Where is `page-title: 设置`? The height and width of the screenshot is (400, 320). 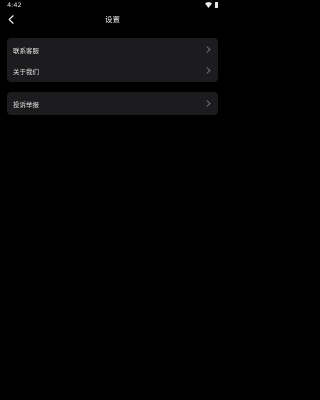 page-title: 设置 is located at coordinates (112, 19).